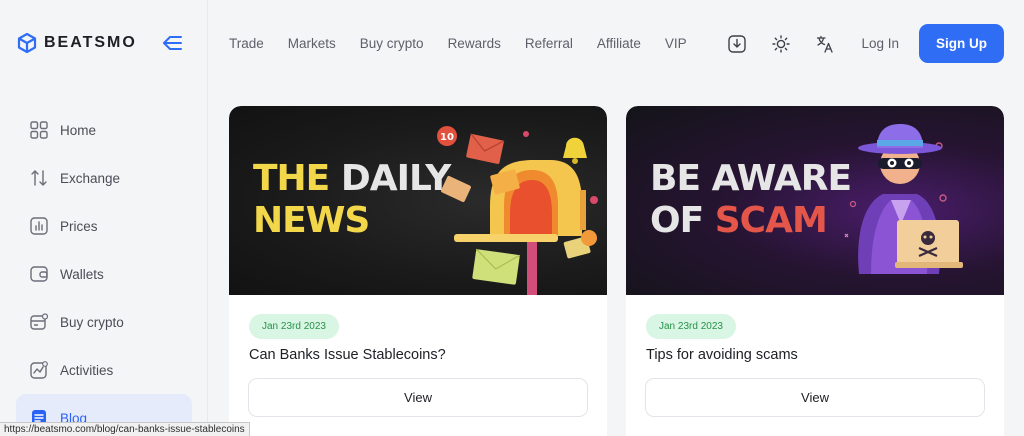 This screenshot has height=436, width=1024. What do you see at coordinates (312, 43) in the screenshot?
I see `nav-markets: Markets` at bounding box center [312, 43].